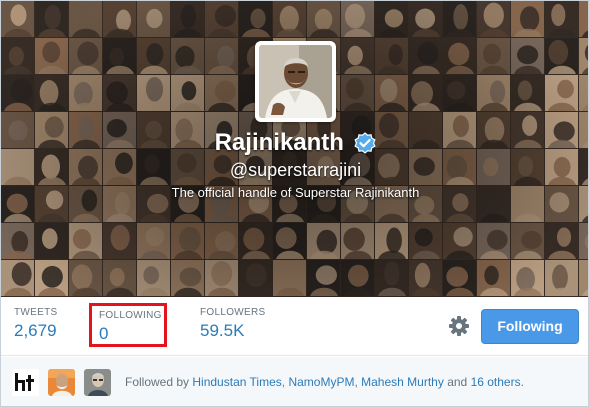  What do you see at coordinates (530, 326) in the screenshot?
I see `following-button: Following` at bounding box center [530, 326].